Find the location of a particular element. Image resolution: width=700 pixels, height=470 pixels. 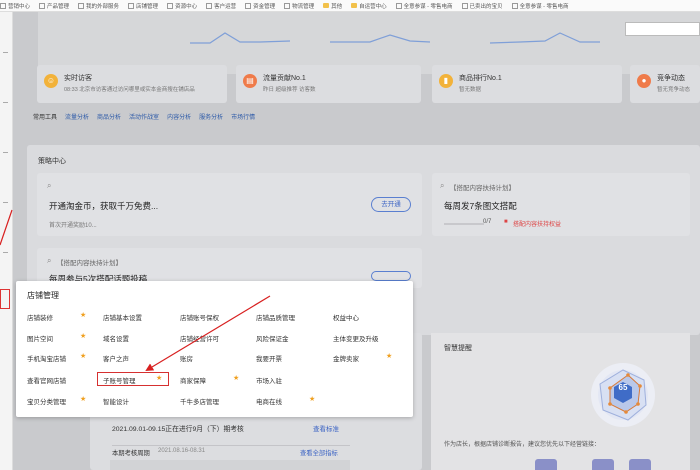

bookmark-item: 我的外部服务 is located at coordinates (98, 6).